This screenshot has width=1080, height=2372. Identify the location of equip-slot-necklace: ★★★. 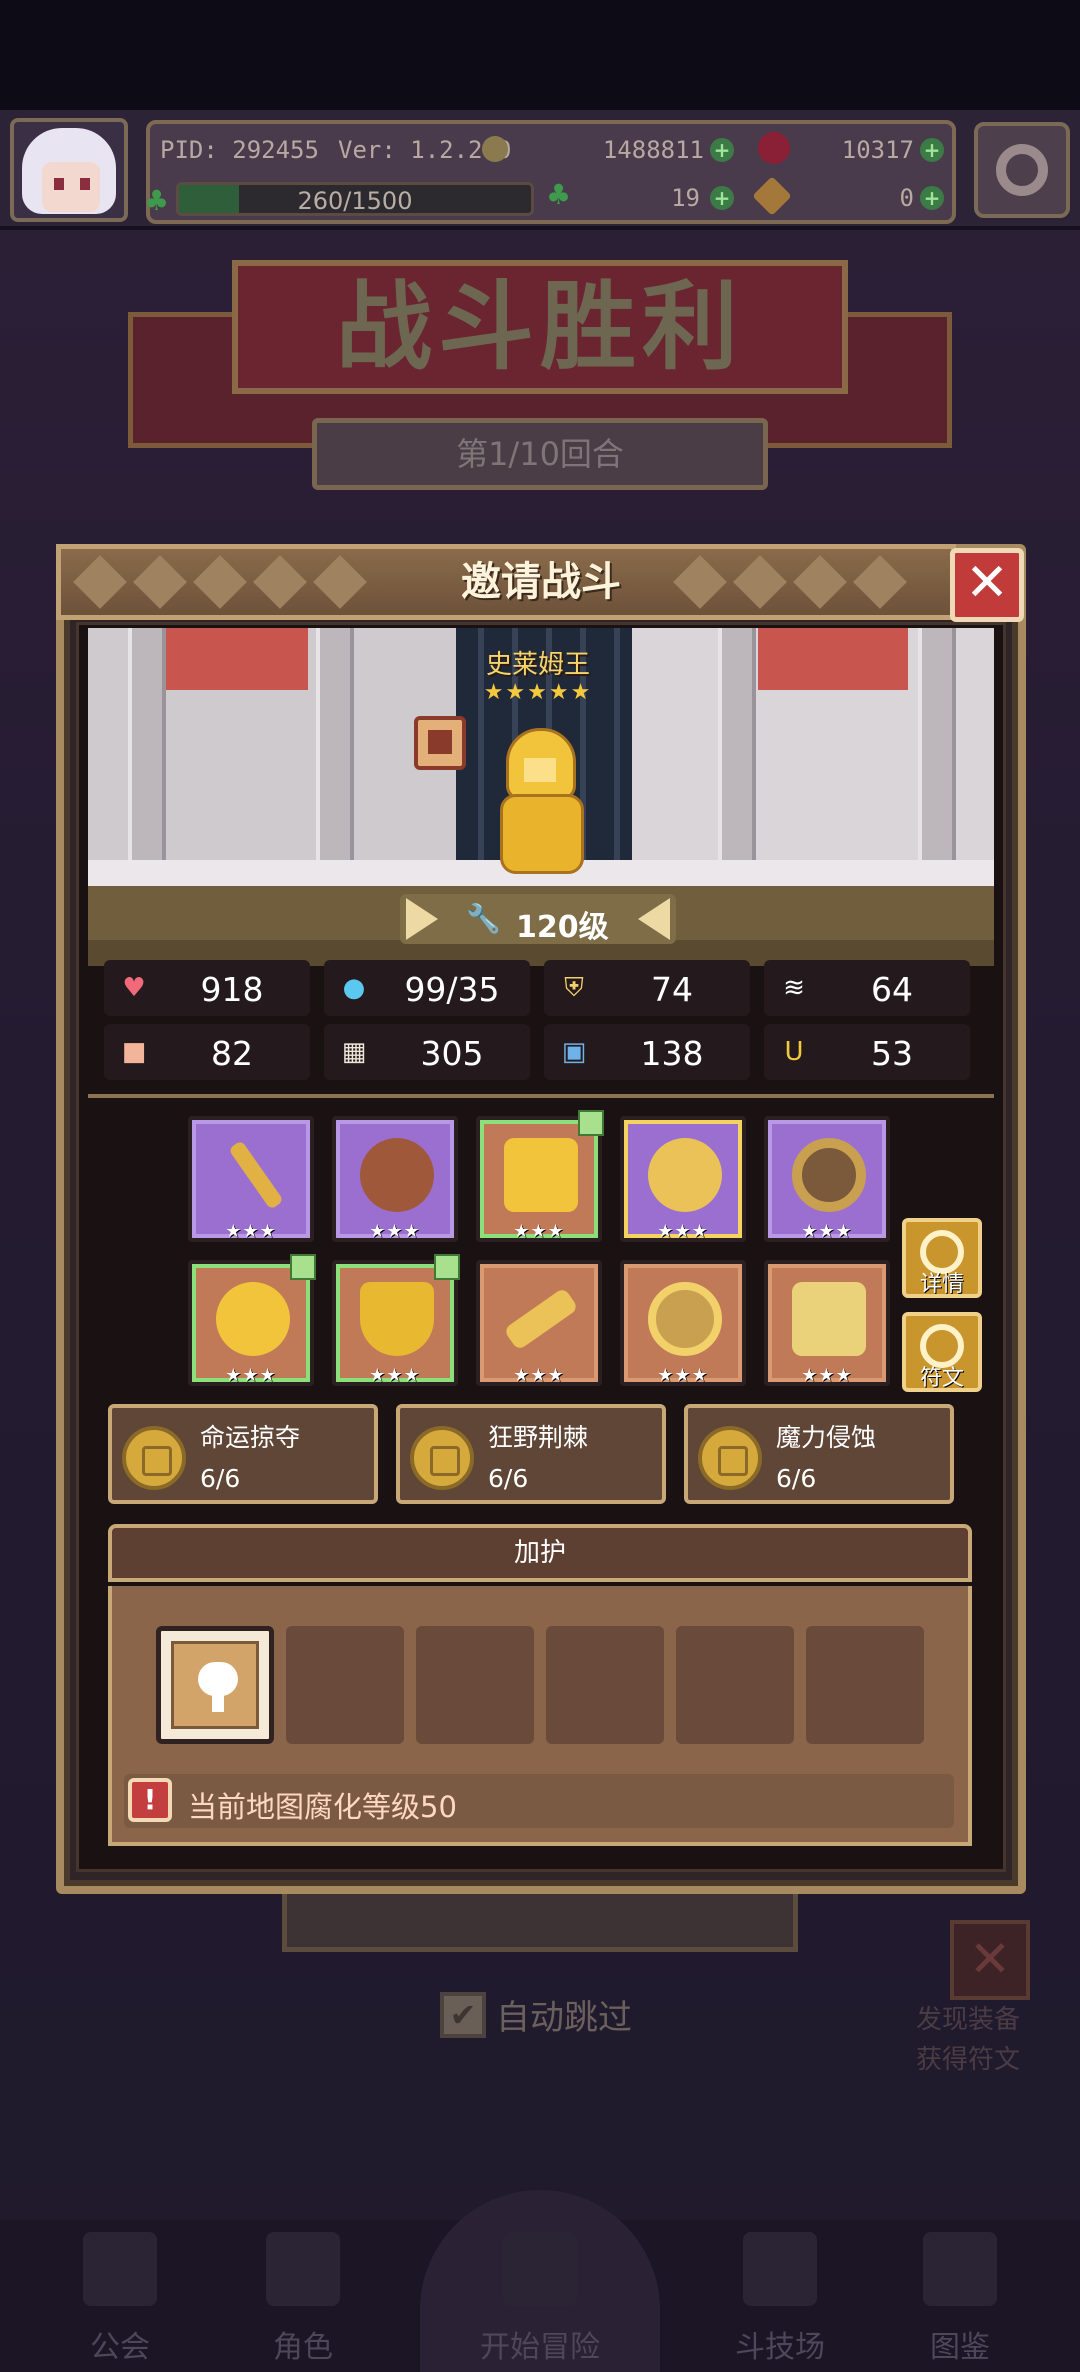
(540, 1176).